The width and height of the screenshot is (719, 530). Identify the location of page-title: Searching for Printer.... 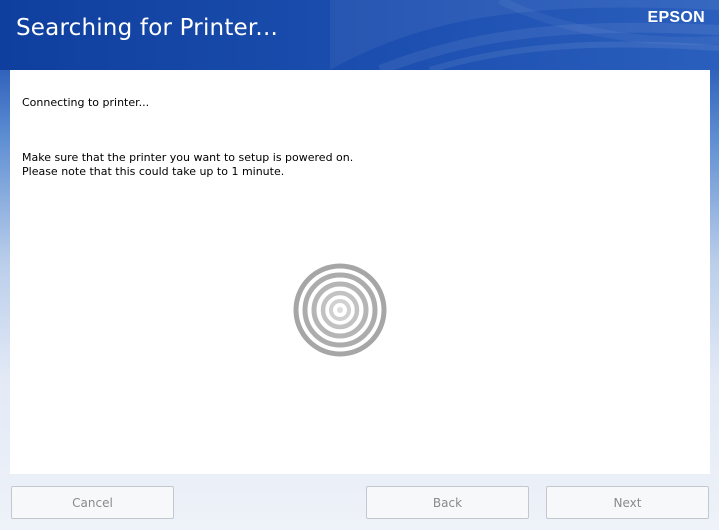
(147, 28).